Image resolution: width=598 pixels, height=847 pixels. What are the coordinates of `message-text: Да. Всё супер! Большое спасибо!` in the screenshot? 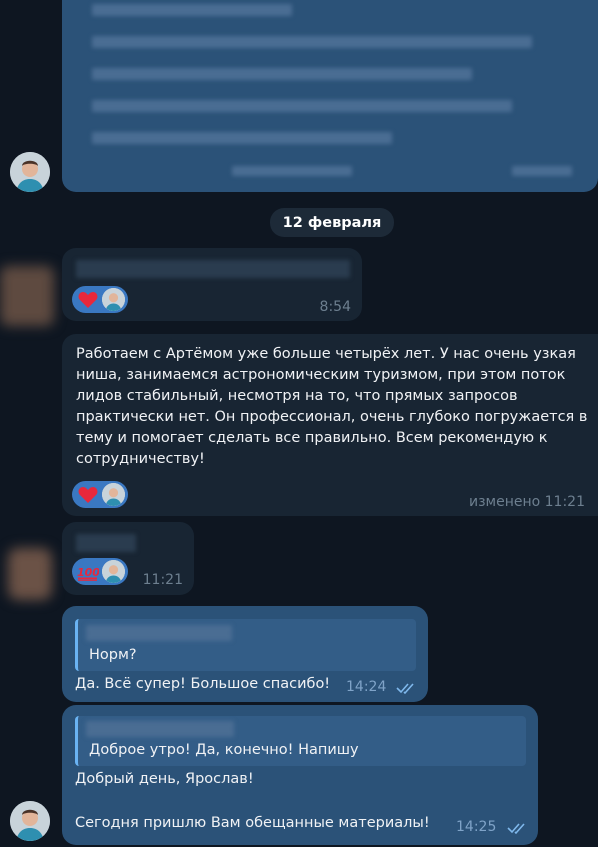 It's located at (203, 684).